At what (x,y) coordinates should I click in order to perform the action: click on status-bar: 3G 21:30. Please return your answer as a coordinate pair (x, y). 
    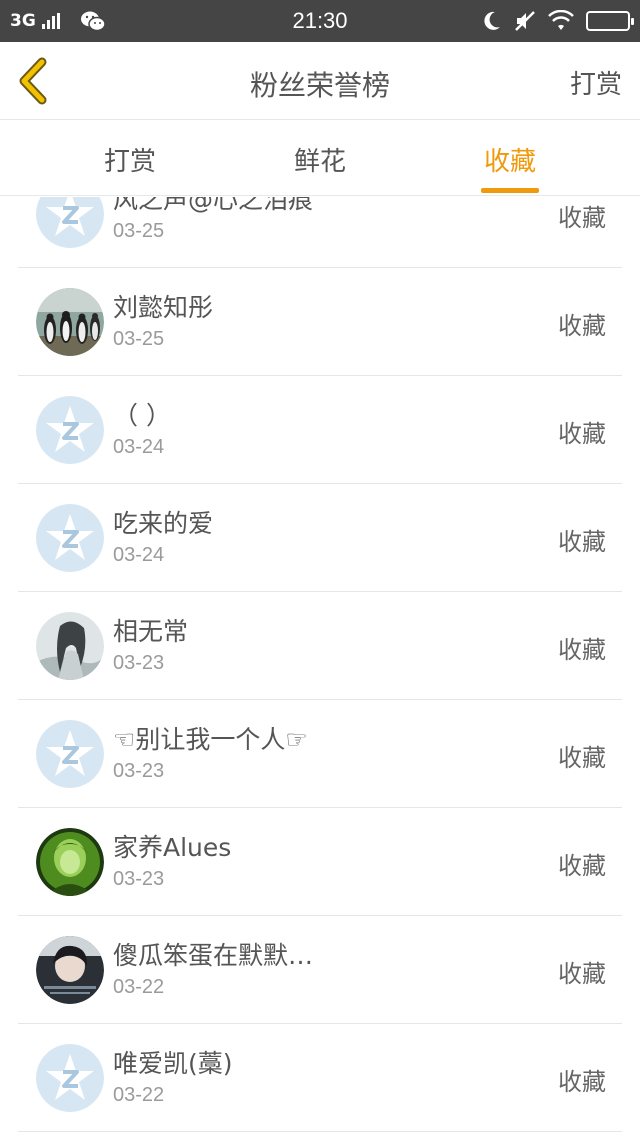
    Looking at the image, I should click on (320, 21).